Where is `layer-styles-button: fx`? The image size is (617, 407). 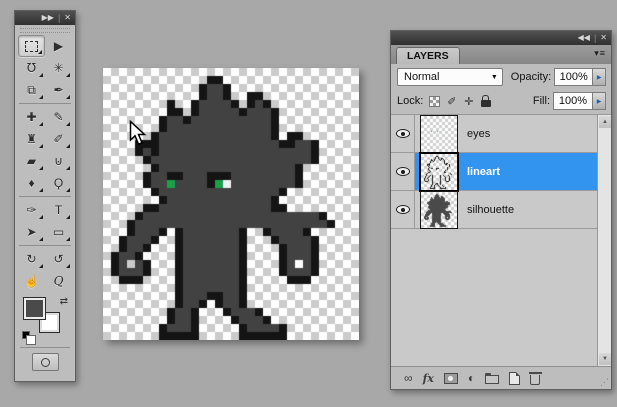
layer-styles-button: fx is located at coordinates (428, 378).